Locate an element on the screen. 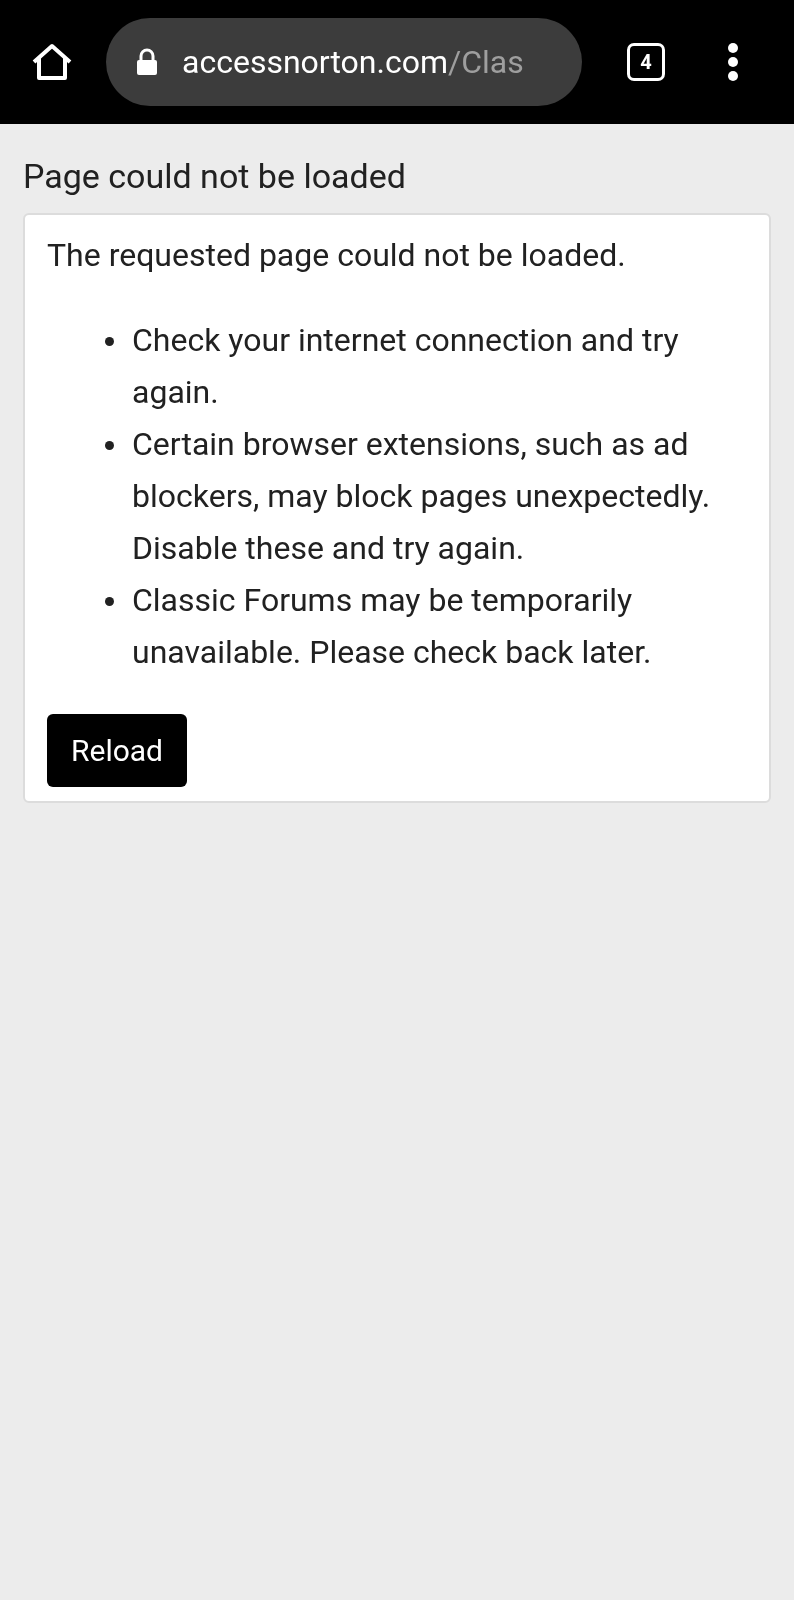 This screenshot has width=794, height=1600. url-host: accessnorton.com is located at coordinates (315, 62).